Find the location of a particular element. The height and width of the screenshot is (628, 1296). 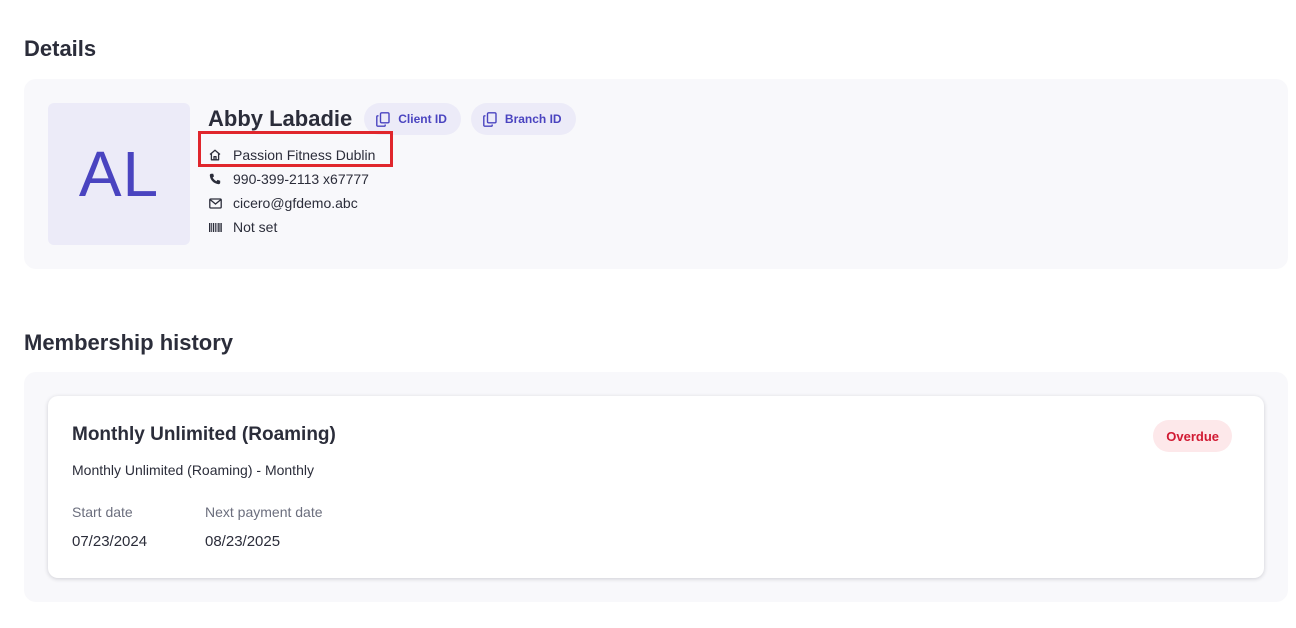

copy-branch-id-button: Branch ID is located at coordinates (523, 119).